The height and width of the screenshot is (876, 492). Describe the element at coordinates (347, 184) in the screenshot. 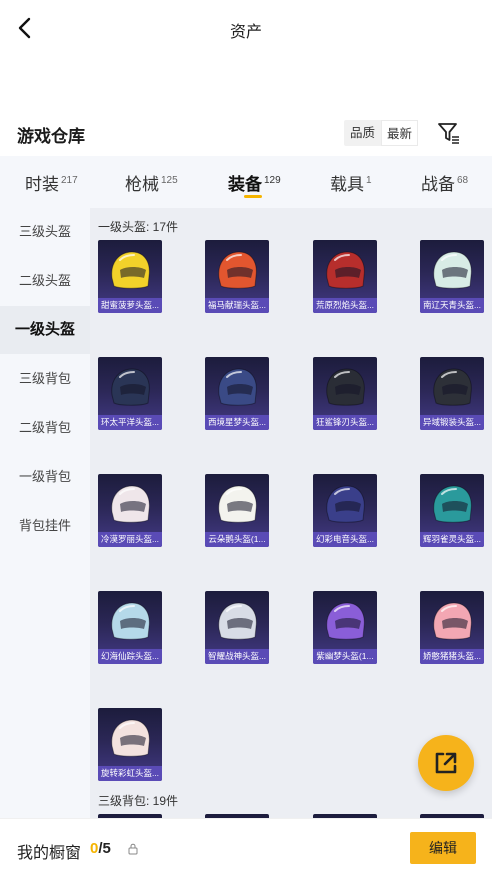

I see `tab-label: 载具` at that location.